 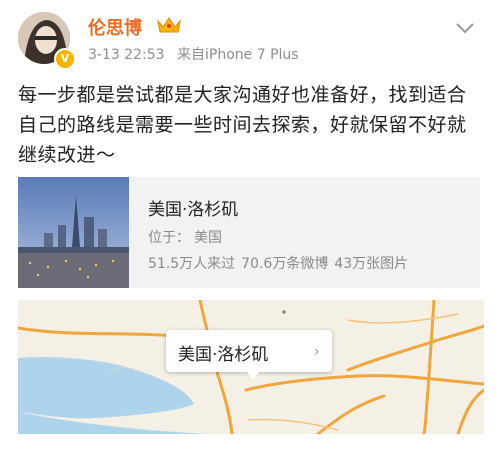 I want to click on crown-icon, so click(x=169, y=25).